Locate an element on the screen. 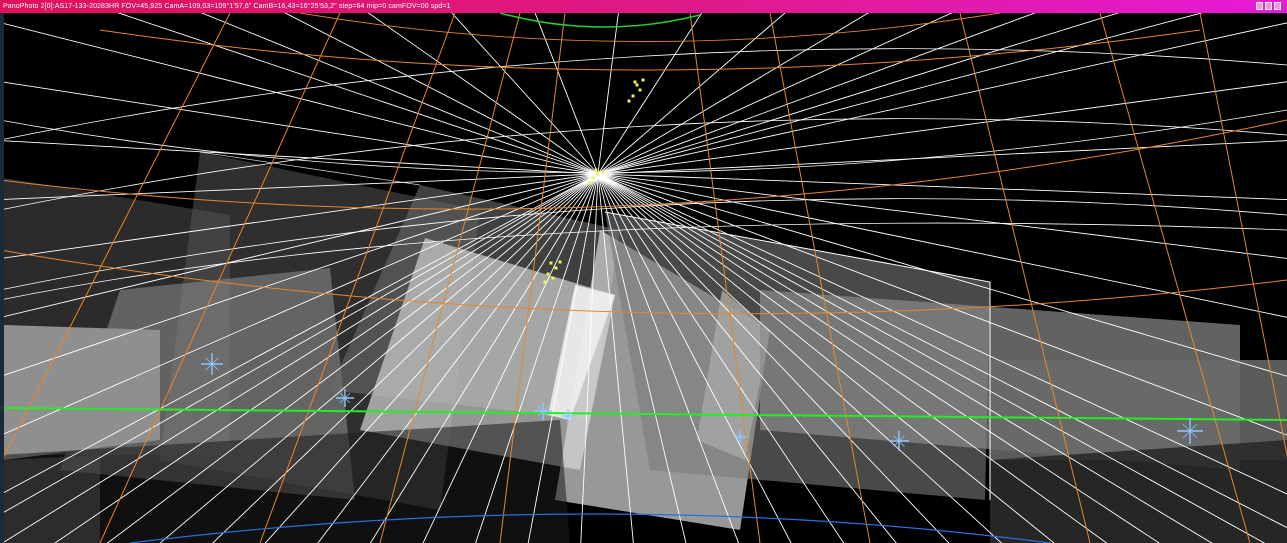 This screenshot has width=1287, height=543. maximize-icon is located at coordinates (1268, 6).